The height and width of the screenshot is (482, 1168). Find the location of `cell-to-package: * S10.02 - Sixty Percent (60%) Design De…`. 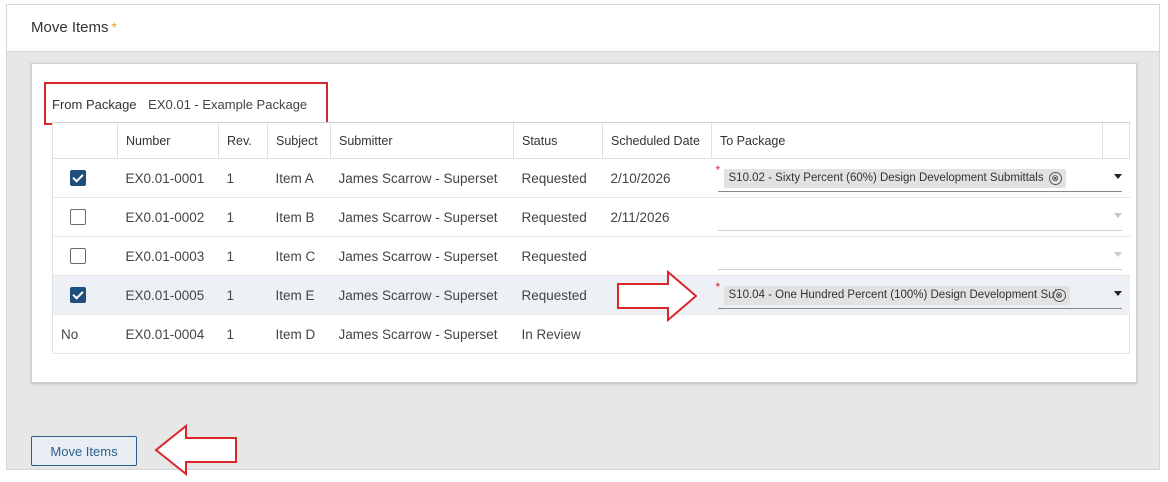

cell-to-package: * S10.02 - Sixty Percent (60%) Design De… is located at coordinates (920, 178).